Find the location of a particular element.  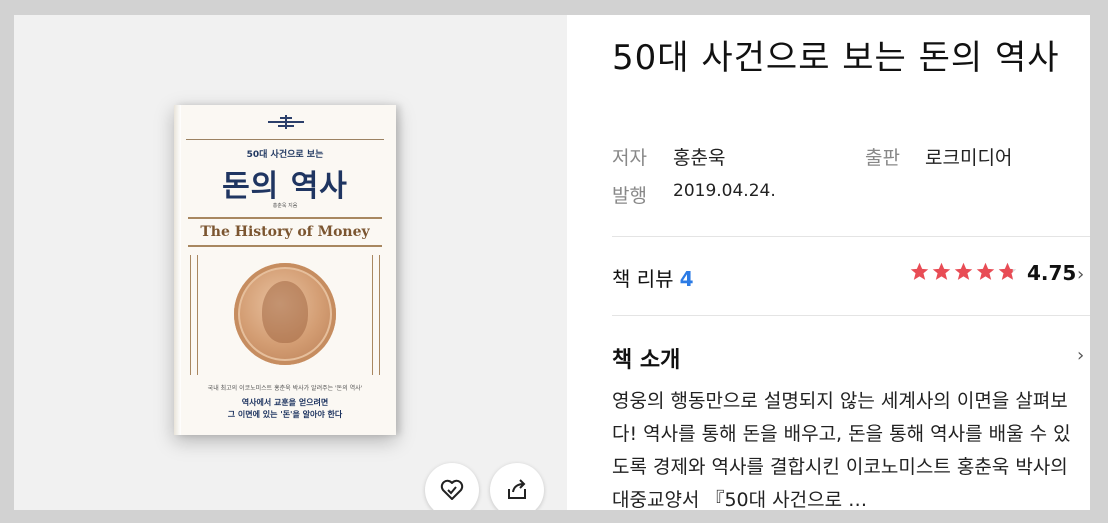

intro-title: 책 소개 is located at coordinates (646, 360).